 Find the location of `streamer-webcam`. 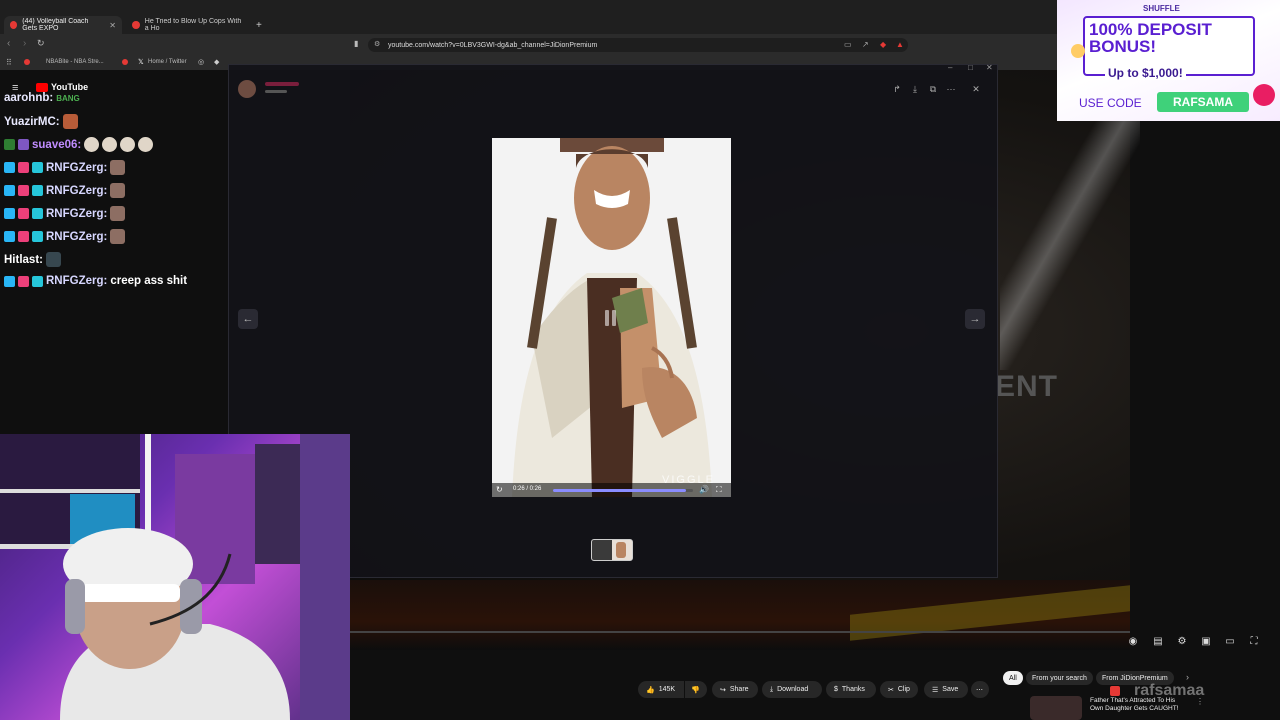

streamer-webcam is located at coordinates (175, 577).